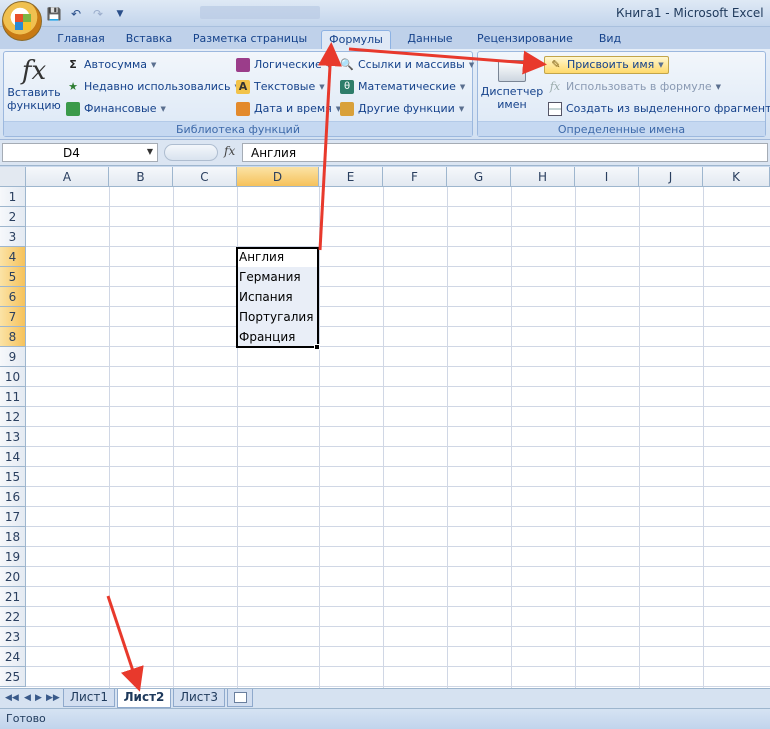 This screenshot has height=729, width=770. I want to click on row-header: 6, so click(13, 297).